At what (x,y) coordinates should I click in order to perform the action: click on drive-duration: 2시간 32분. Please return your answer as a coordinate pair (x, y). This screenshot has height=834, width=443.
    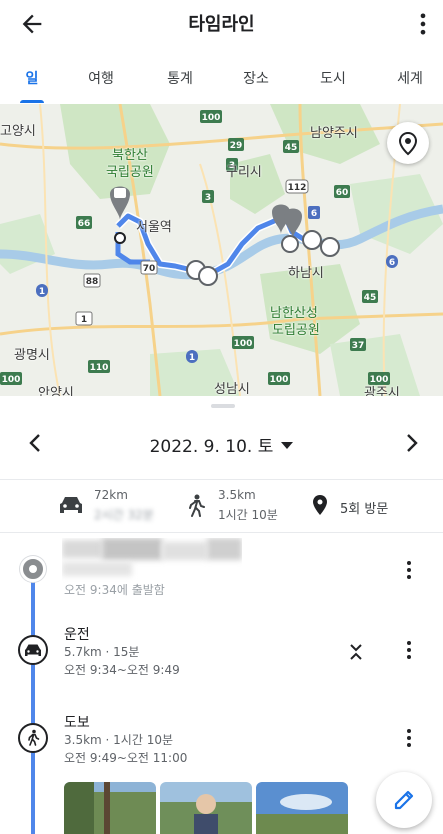
    Looking at the image, I should click on (124, 515).